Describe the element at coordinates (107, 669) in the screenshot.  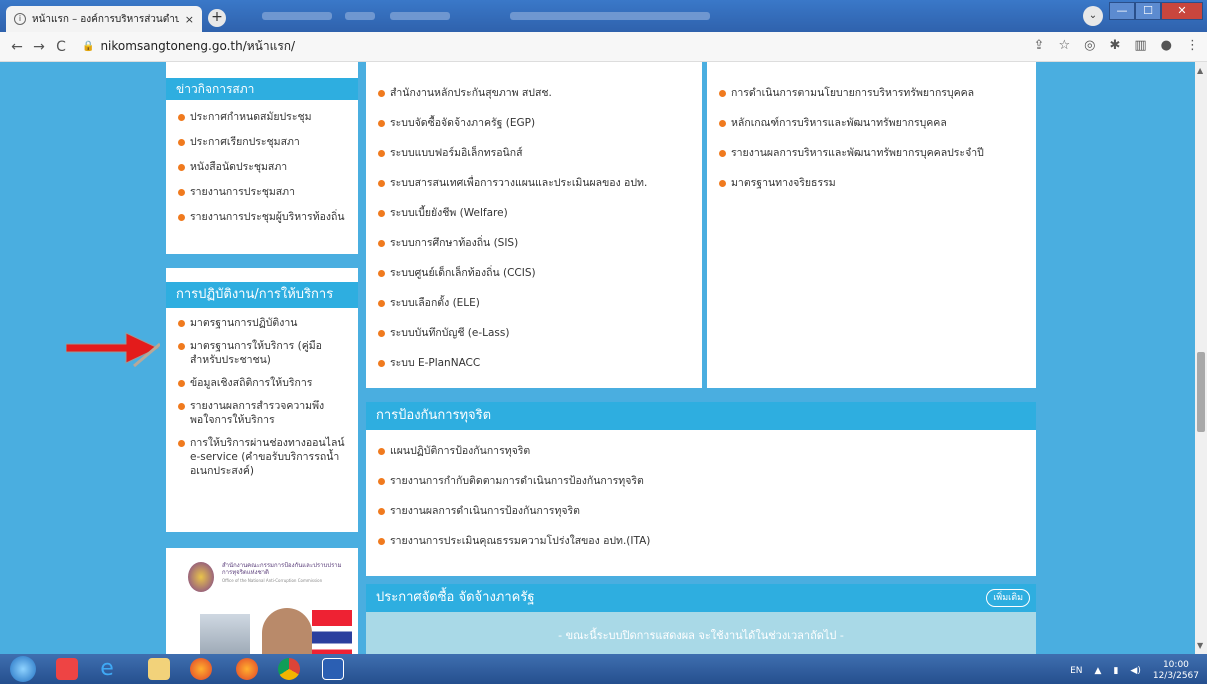
I see `internet-explorer-icon: e` at that location.